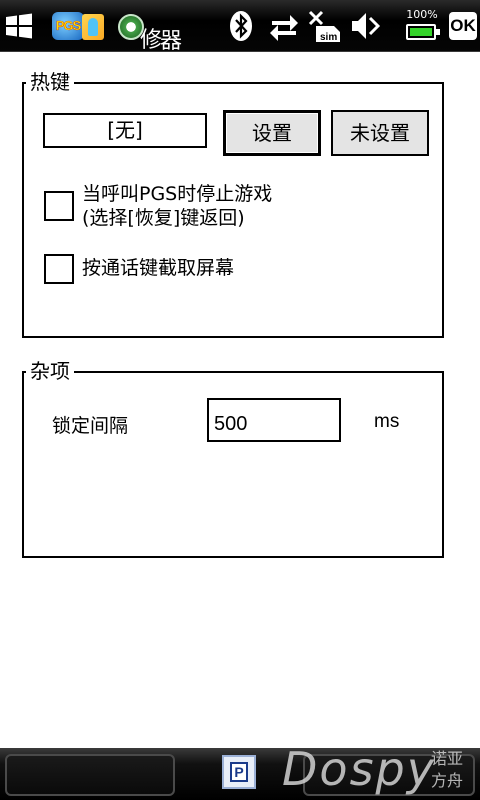 Image resolution: width=480 pixels, height=800 pixels. What do you see at coordinates (447, 758) in the screenshot?
I see `watermark-cn-line1: 诺亚` at bounding box center [447, 758].